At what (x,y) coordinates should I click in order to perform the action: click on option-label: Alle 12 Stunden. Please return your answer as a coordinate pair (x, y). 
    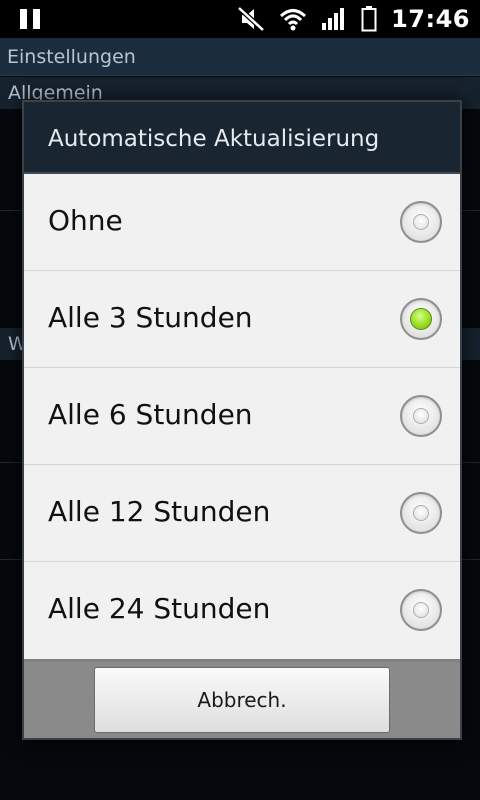
    Looking at the image, I should click on (159, 511).